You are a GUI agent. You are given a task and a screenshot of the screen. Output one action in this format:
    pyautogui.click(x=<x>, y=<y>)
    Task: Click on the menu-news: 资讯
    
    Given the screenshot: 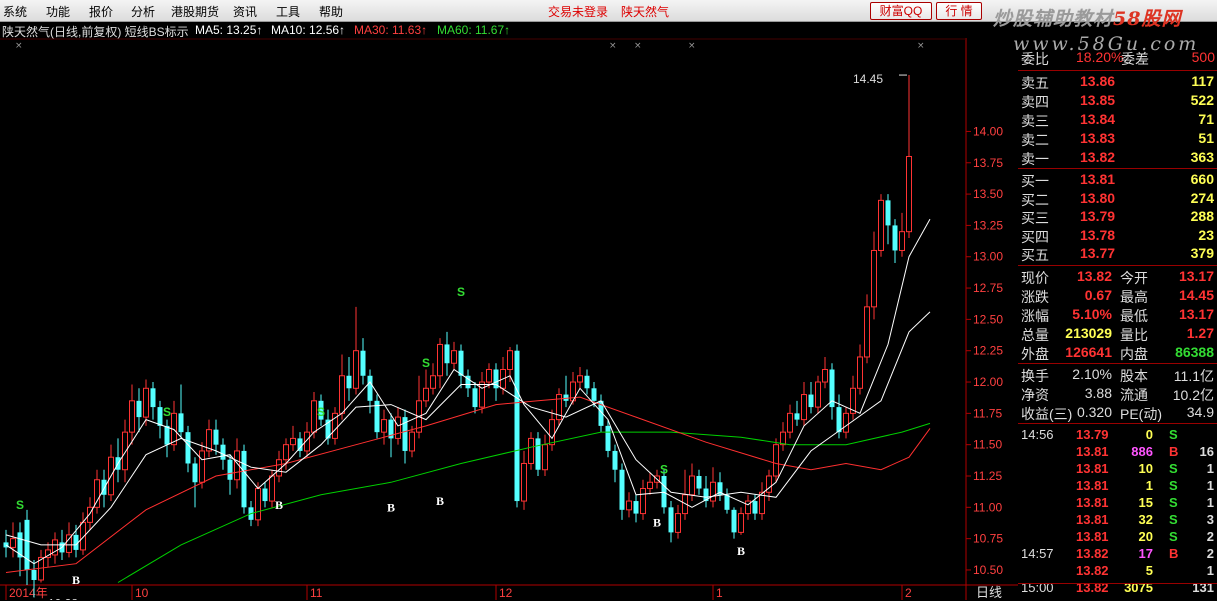 What is the action you would take?
    pyautogui.click(x=245, y=11)
    